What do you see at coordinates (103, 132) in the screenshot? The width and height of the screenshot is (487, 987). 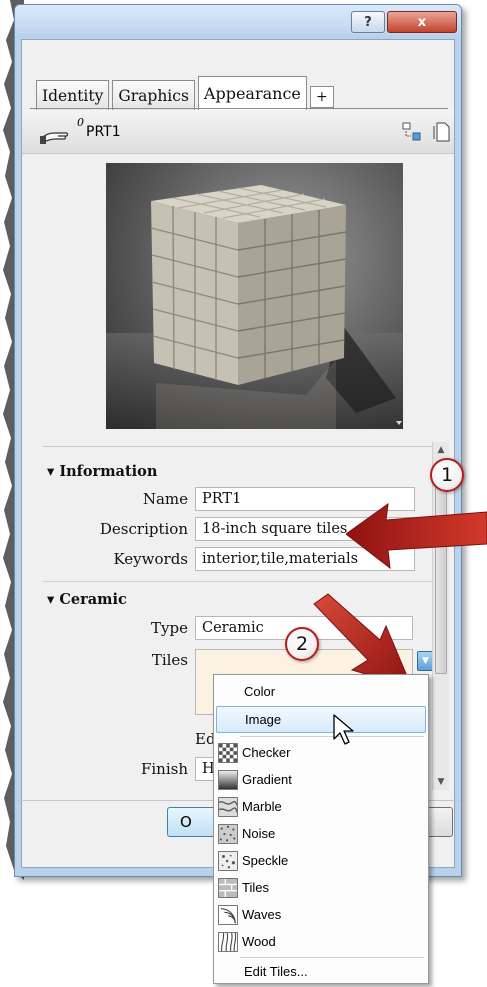 I see `material-name: PRT1` at bounding box center [103, 132].